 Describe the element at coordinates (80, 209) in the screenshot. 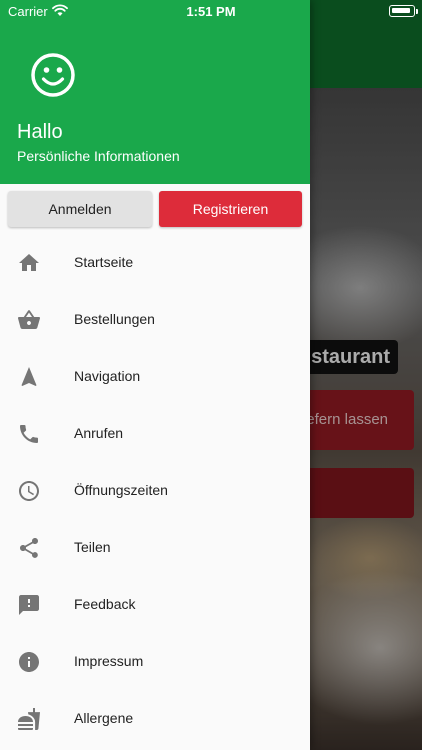

I see `login-button: Anmelden` at that location.